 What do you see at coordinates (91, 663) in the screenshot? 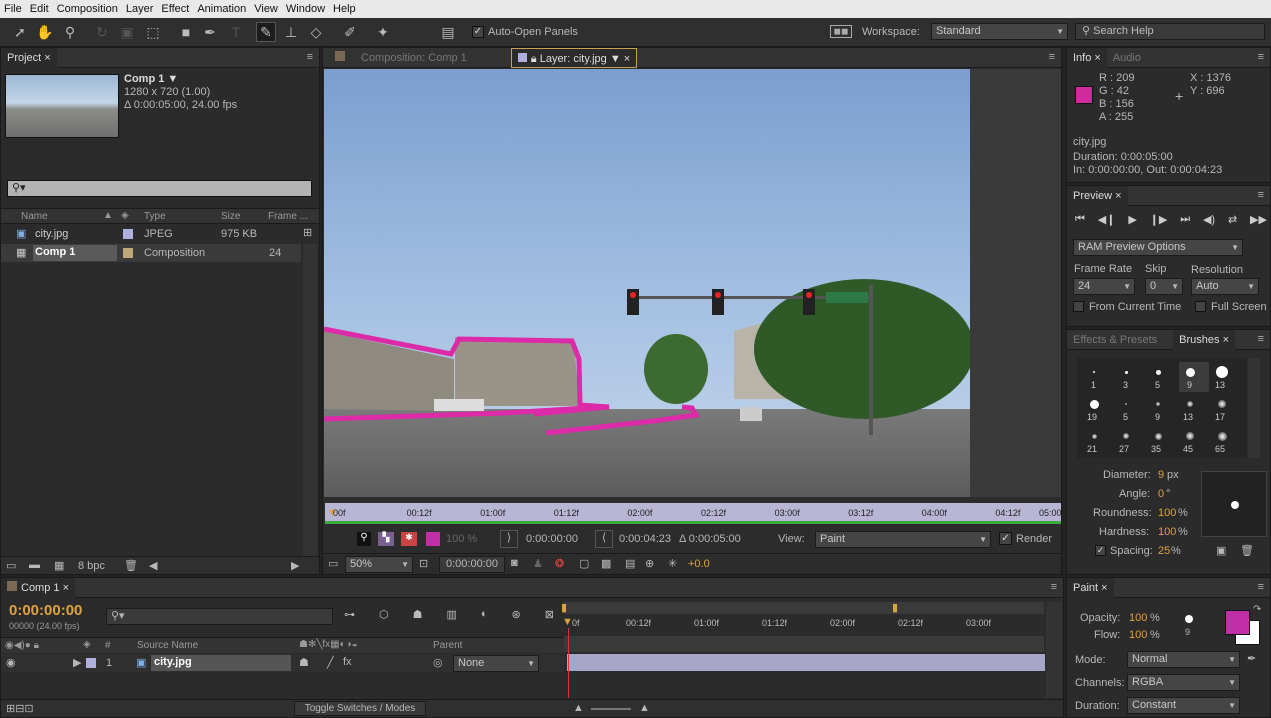
I see `layer-label-swatch` at bounding box center [91, 663].